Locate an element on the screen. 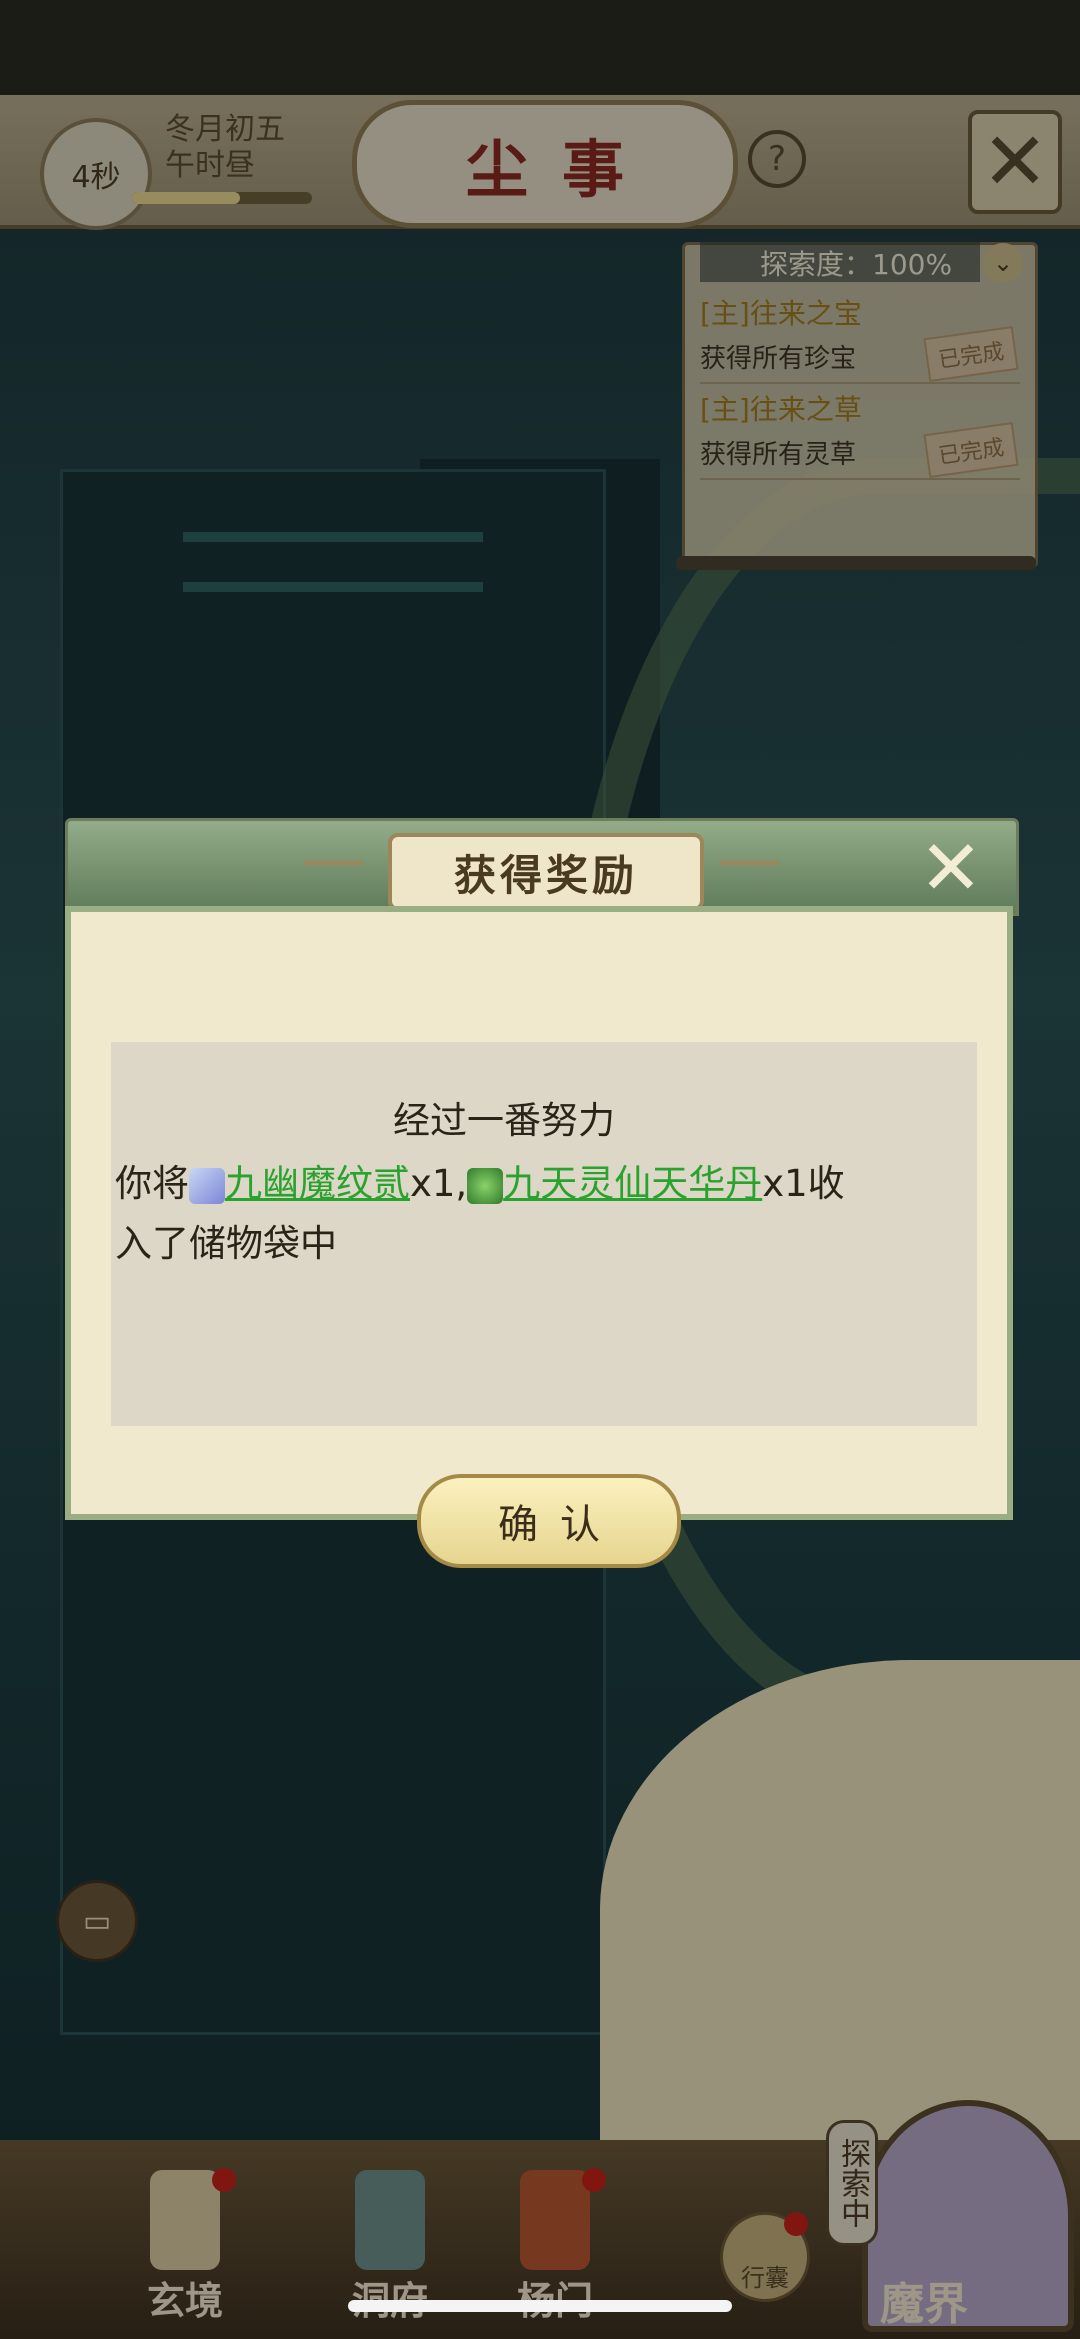 This screenshot has width=1080, height=2339. message-line: 经过一番努力 is located at coordinates (504, 1120).